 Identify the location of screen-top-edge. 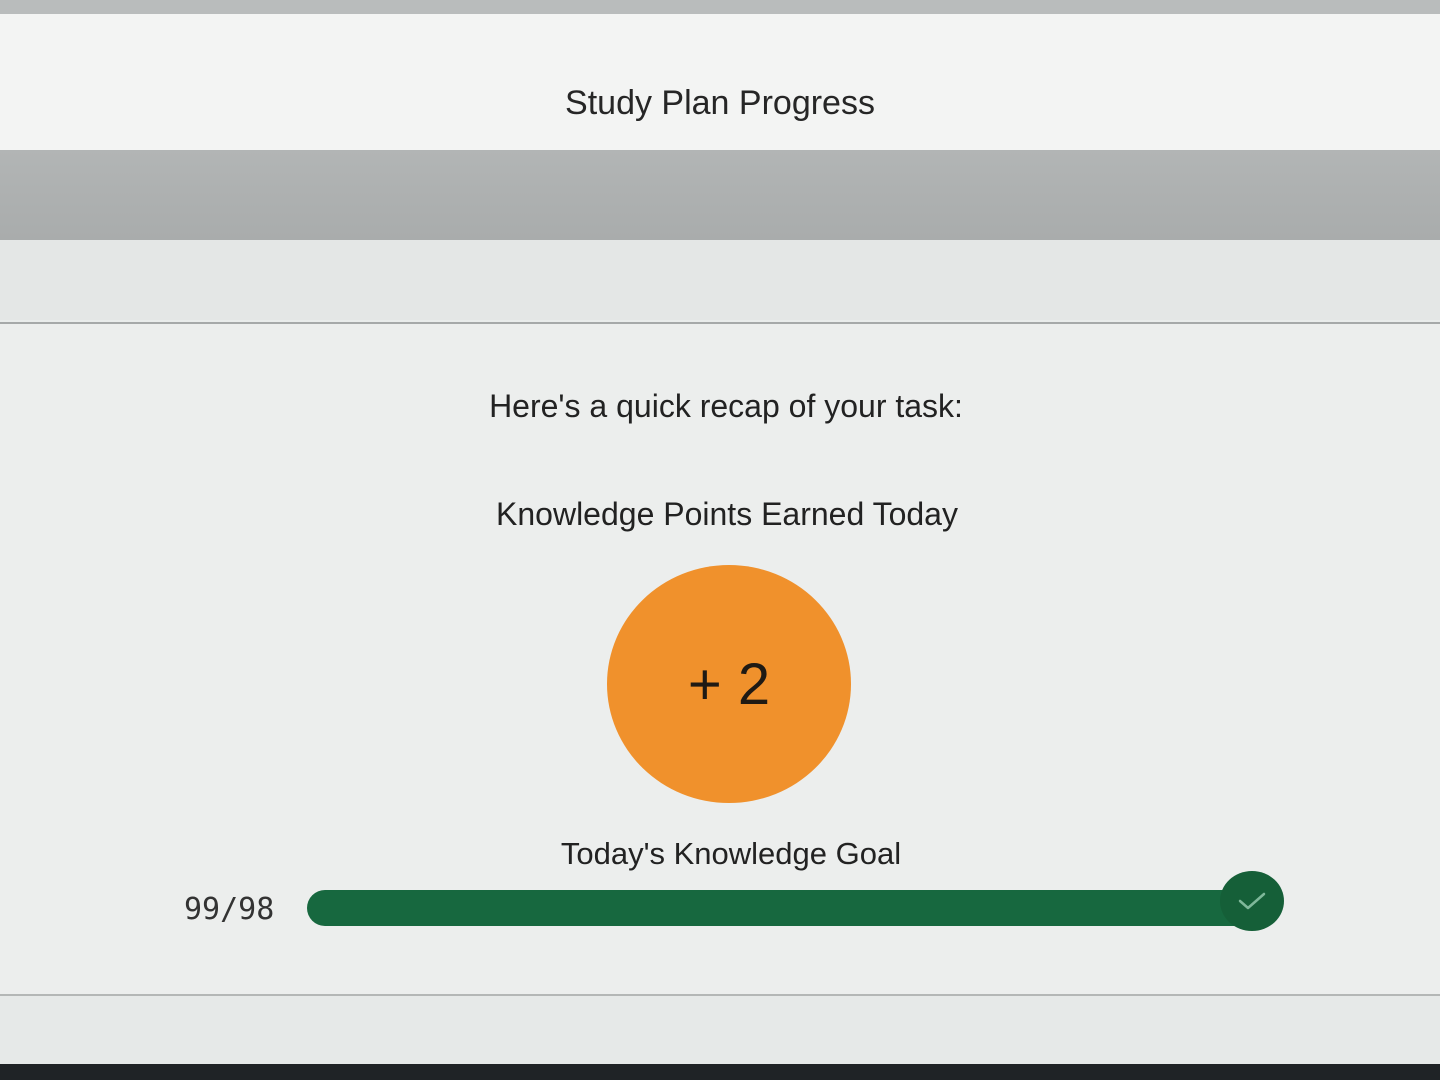
(720, 7).